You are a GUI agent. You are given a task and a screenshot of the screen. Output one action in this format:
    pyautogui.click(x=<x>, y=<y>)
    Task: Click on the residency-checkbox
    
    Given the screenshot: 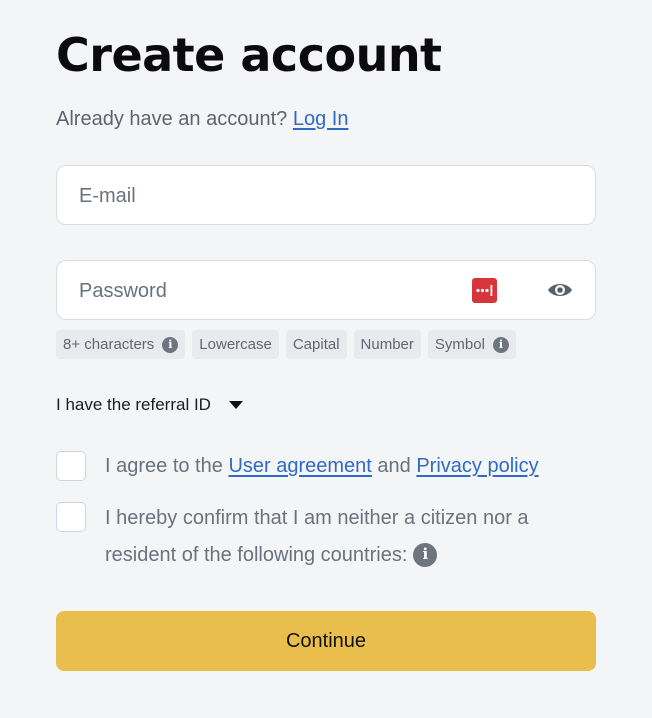 What is the action you would take?
    pyautogui.click(x=71, y=517)
    